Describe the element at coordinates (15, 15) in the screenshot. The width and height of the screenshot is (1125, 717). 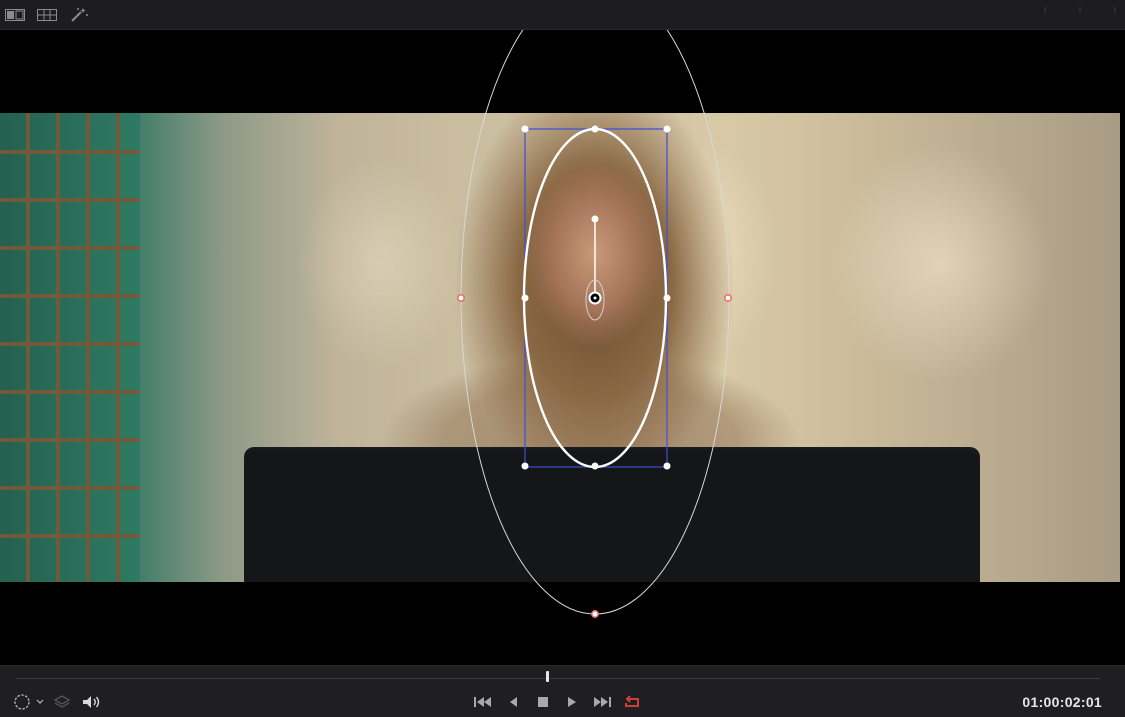
I see `viewer-layout-icon` at that location.